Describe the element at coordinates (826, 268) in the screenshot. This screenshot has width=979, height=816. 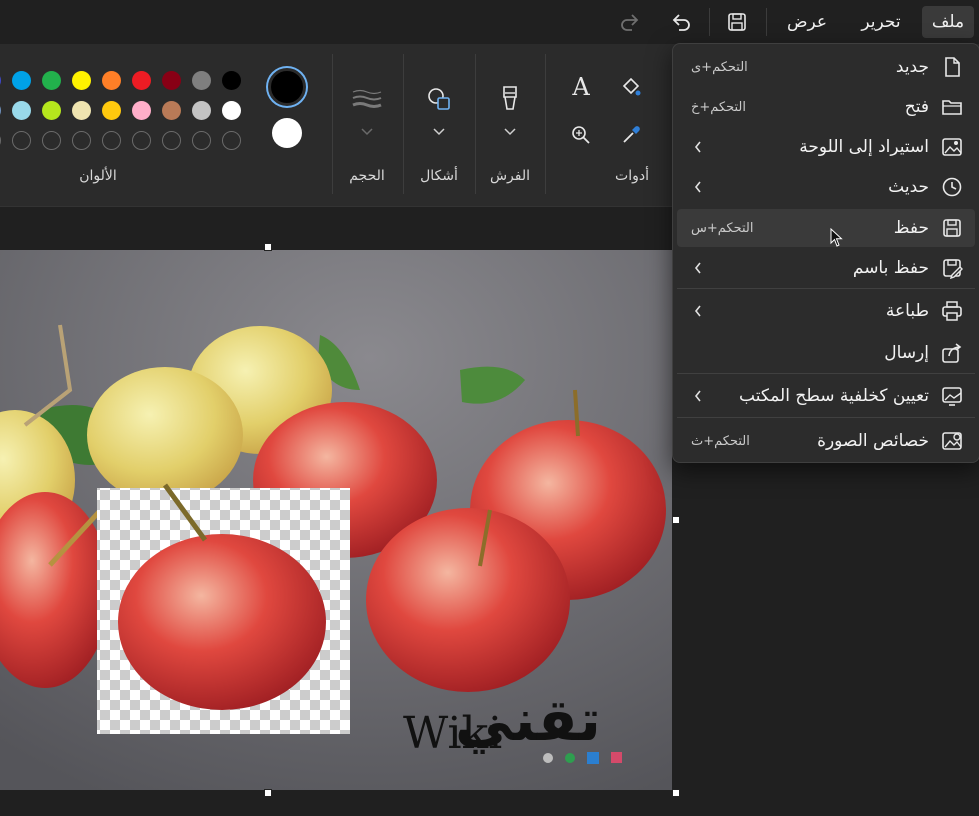
I see `file-menu-item: حفظ باسم` at that location.